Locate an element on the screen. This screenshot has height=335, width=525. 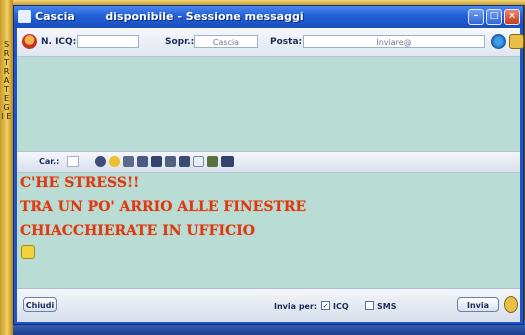
more-icon is located at coordinates (227, 161).